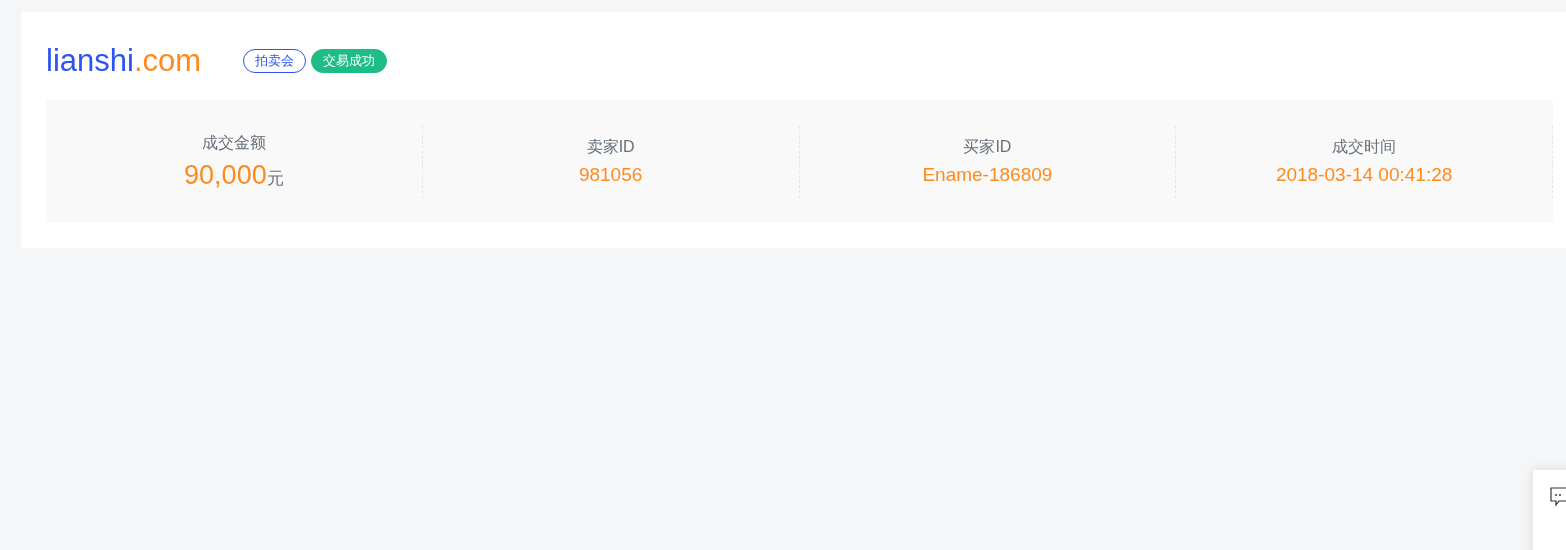 The height and width of the screenshot is (550, 1566). I want to click on stat-value: 90,000, so click(225, 175).